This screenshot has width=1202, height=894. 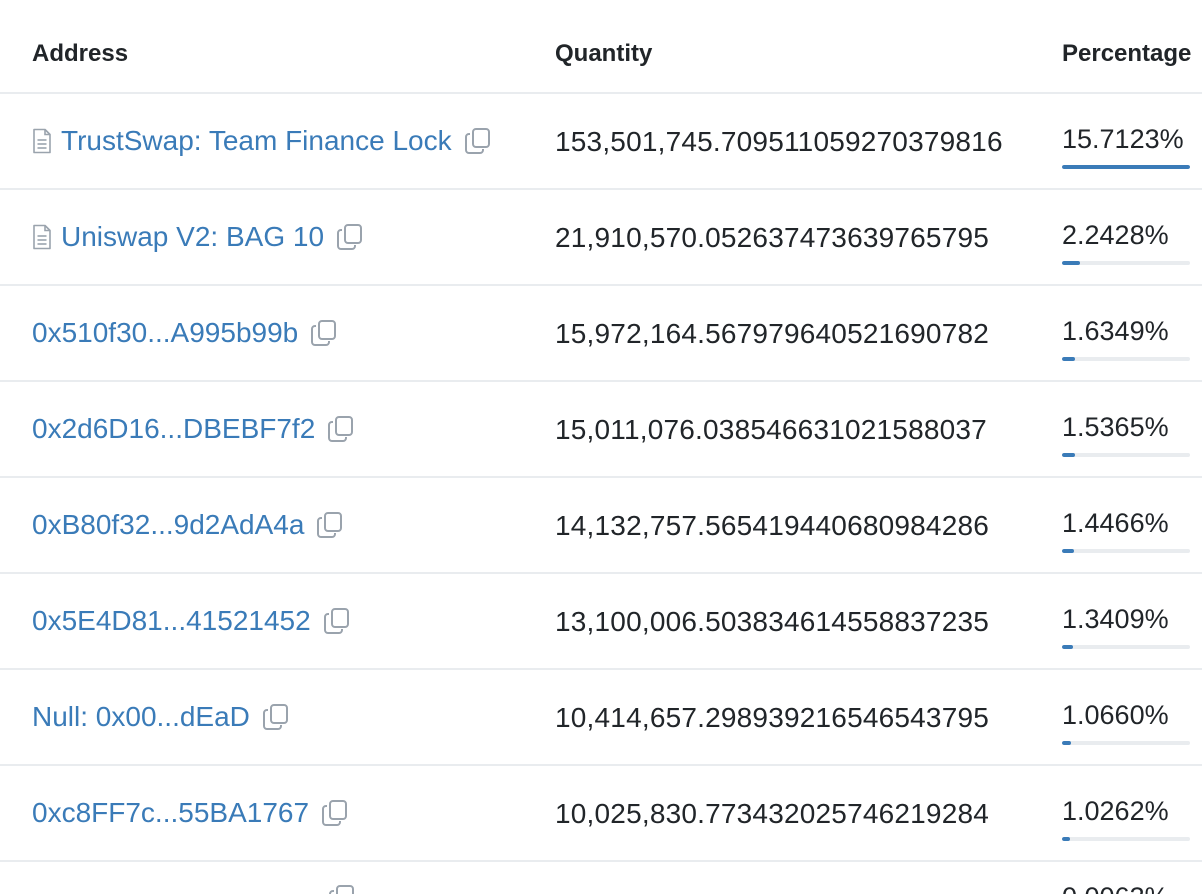 I want to click on percentage-cell: 1.6349%, so click(x=1126, y=338).